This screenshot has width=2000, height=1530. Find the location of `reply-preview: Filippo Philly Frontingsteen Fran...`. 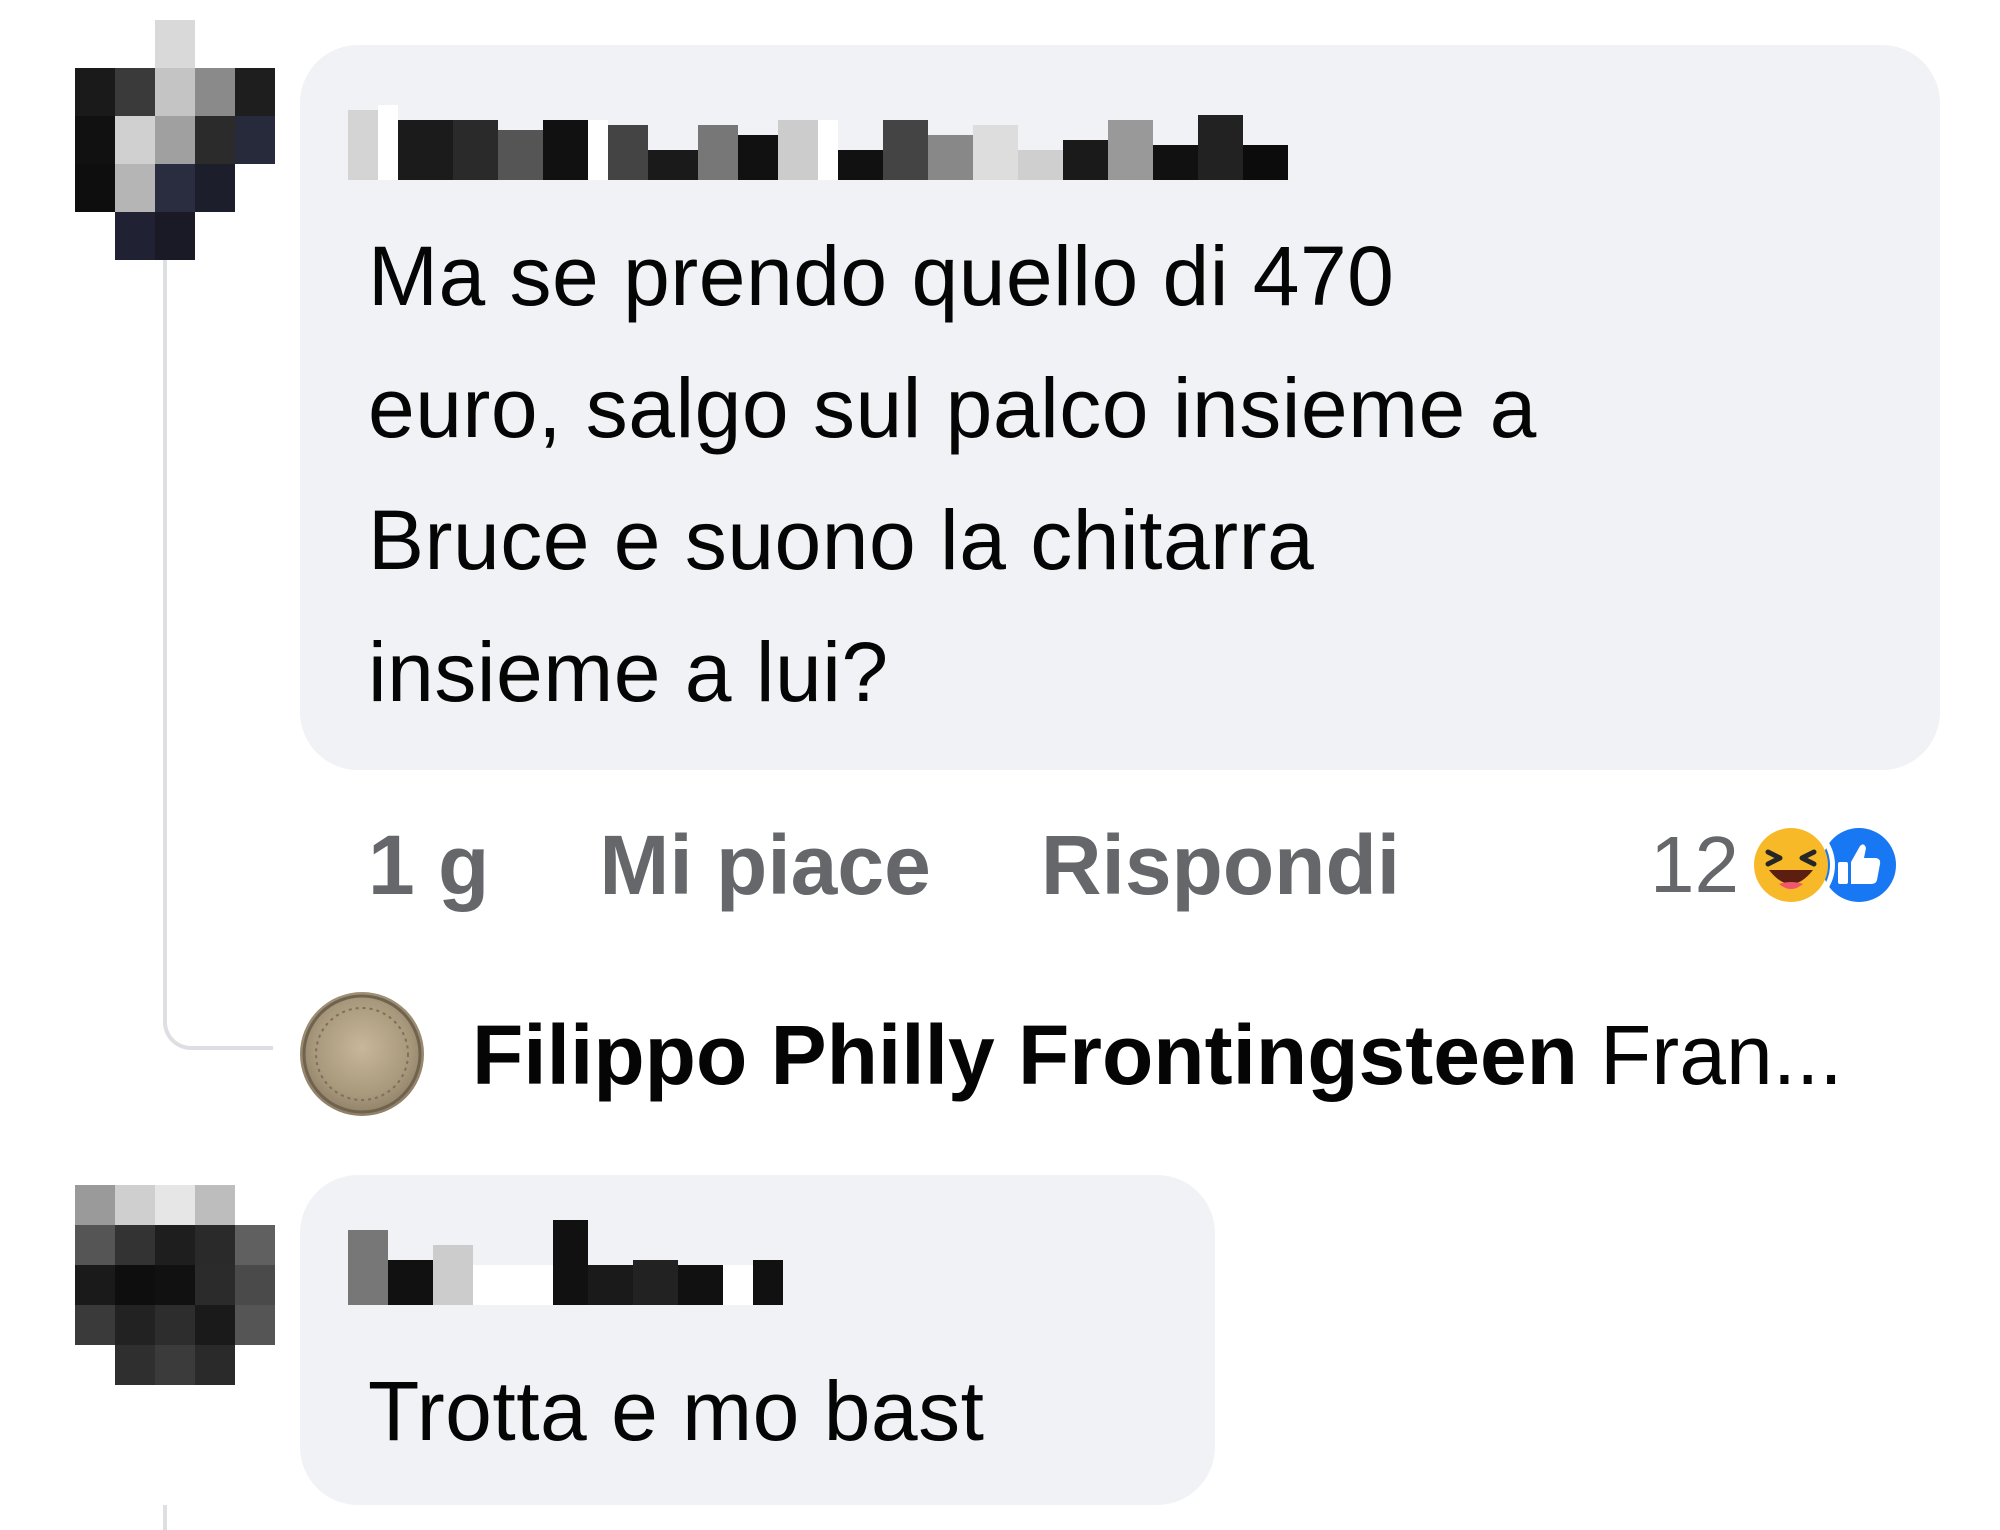

reply-preview: Filippo Philly Frontingsteen Fran... is located at coordinates (1157, 1055).